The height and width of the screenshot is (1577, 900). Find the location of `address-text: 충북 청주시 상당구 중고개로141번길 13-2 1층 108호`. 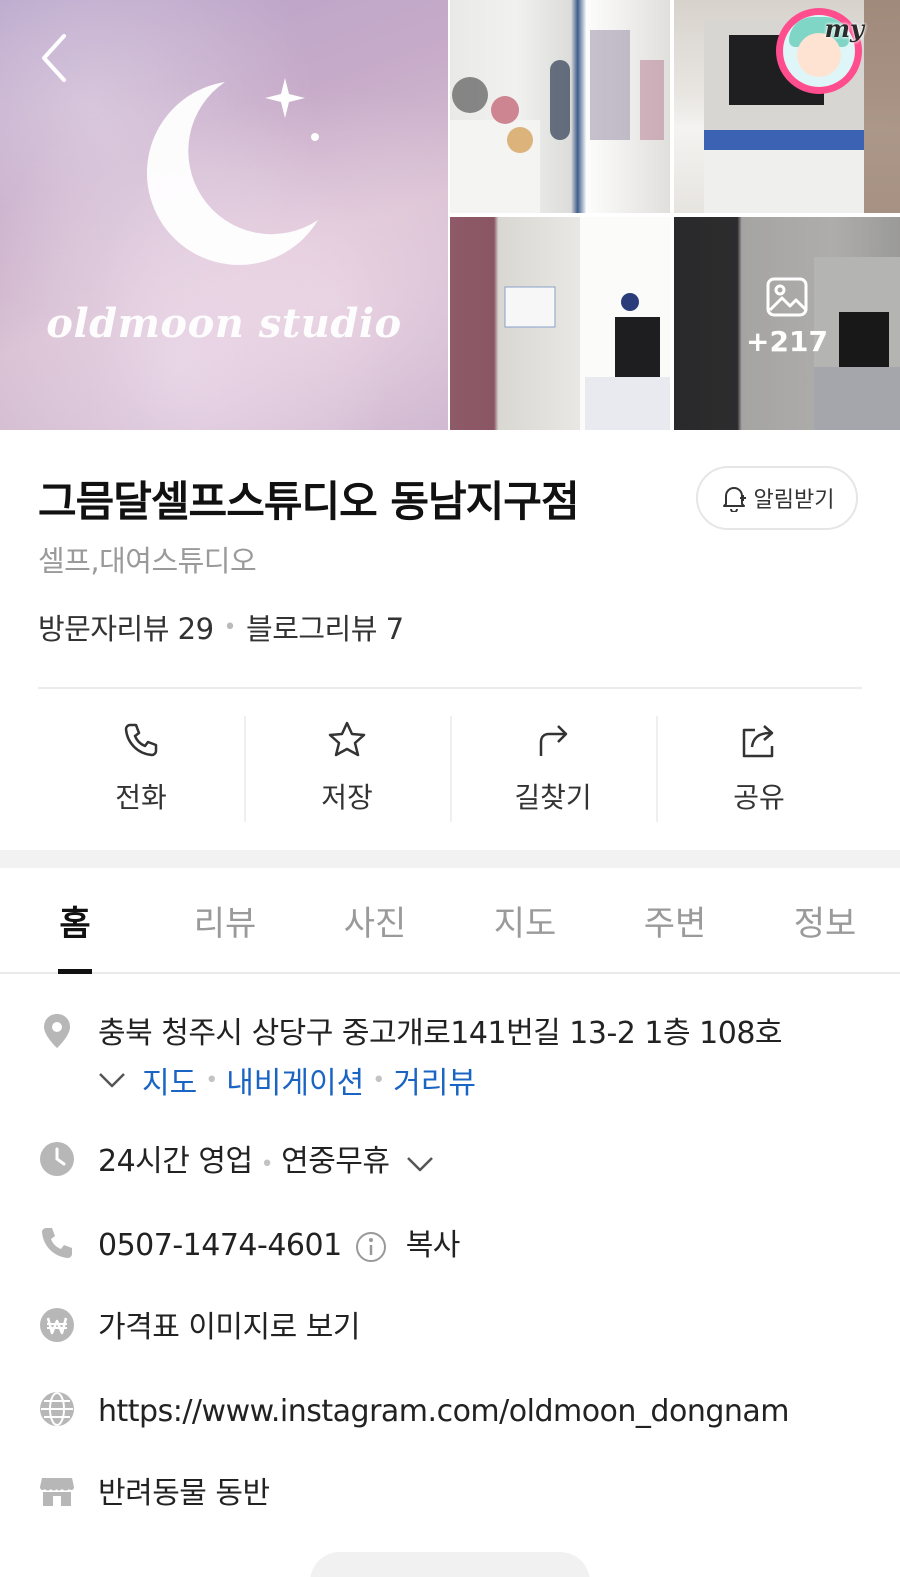

address-text: 충북 청주시 상당구 중고개로141번길 13-2 1층 108호 is located at coordinates (440, 1033).